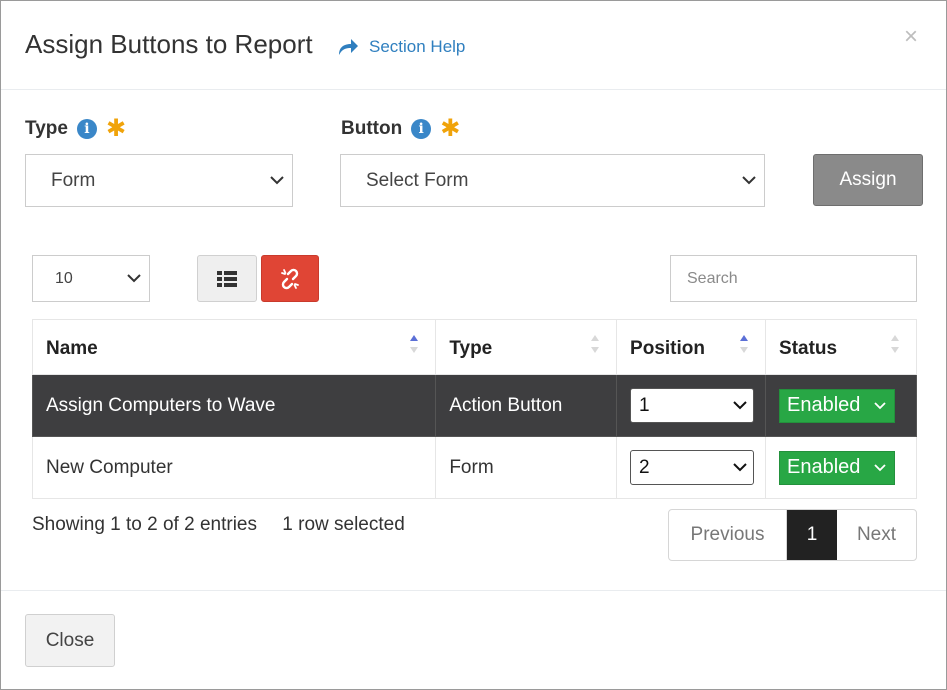 This screenshot has width=947, height=690. I want to click on column-header-position: Position, so click(691, 347).